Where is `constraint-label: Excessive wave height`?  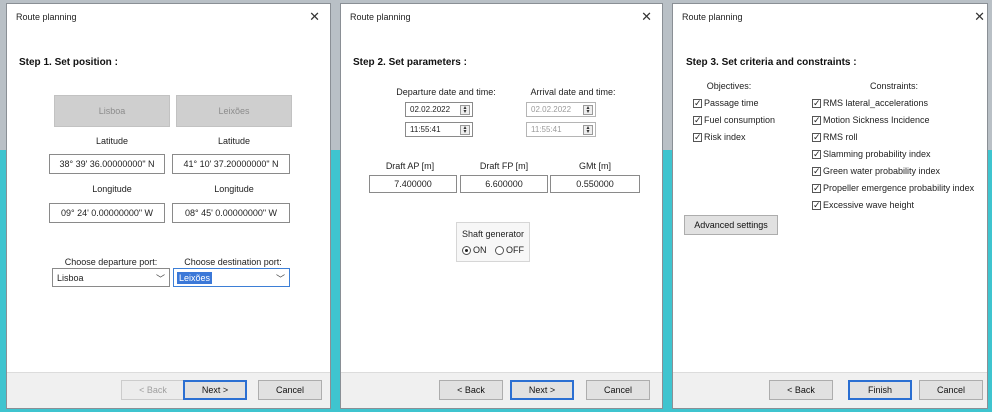
constraint-label: Excessive wave height is located at coordinates (869, 205).